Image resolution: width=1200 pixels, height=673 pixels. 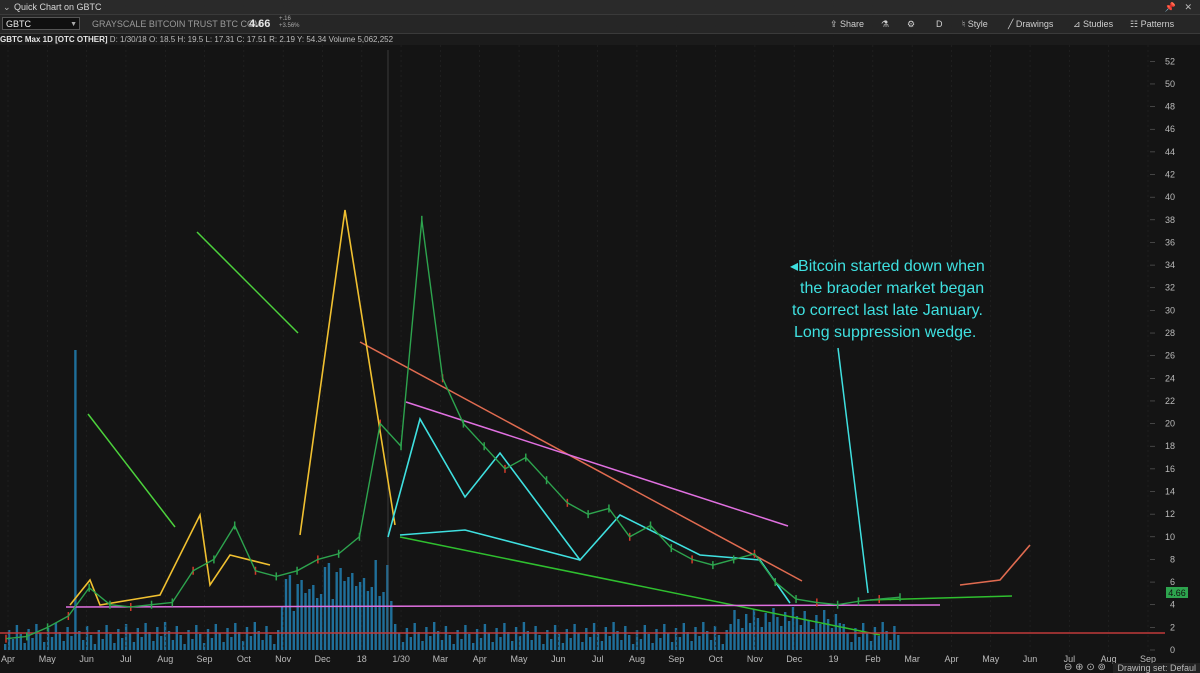 I want to click on info-open: O: 18.5, so click(x=162, y=39).